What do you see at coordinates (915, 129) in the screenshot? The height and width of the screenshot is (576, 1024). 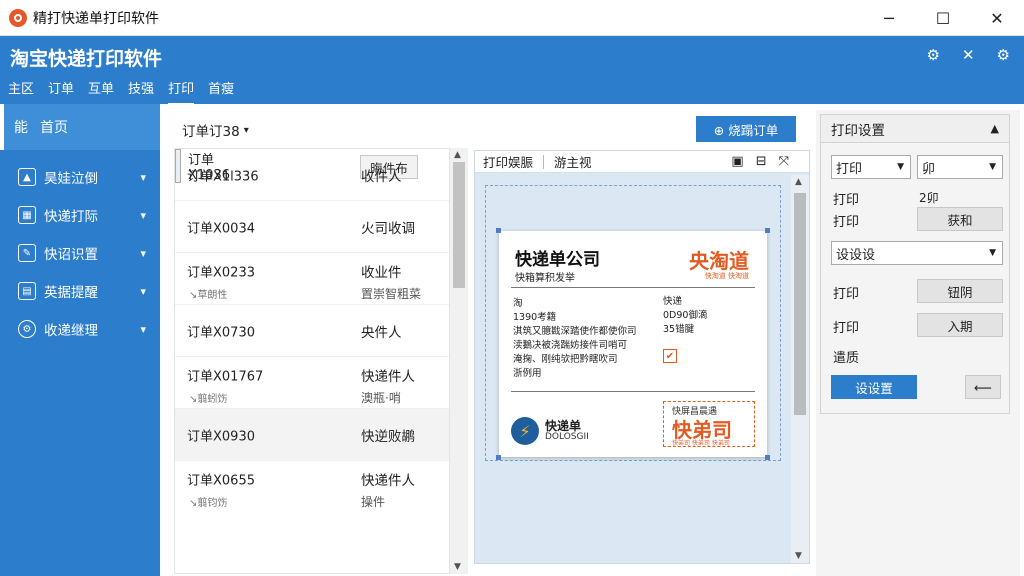 I see `settings-header: 打印设置 ▲` at bounding box center [915, 129].